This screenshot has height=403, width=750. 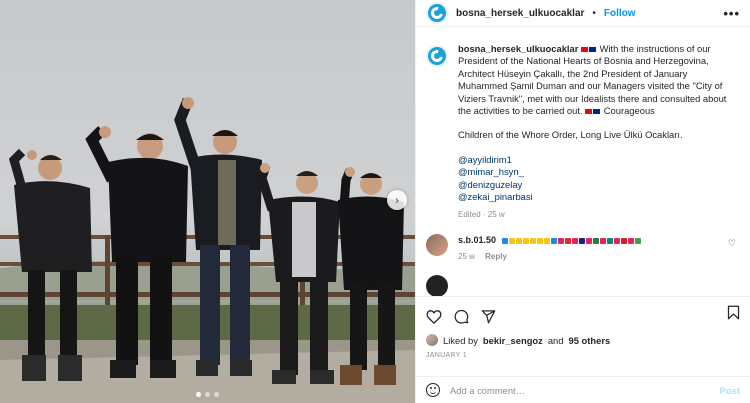 I want to click on carousel-dot-active, so click(x=198, y=394).